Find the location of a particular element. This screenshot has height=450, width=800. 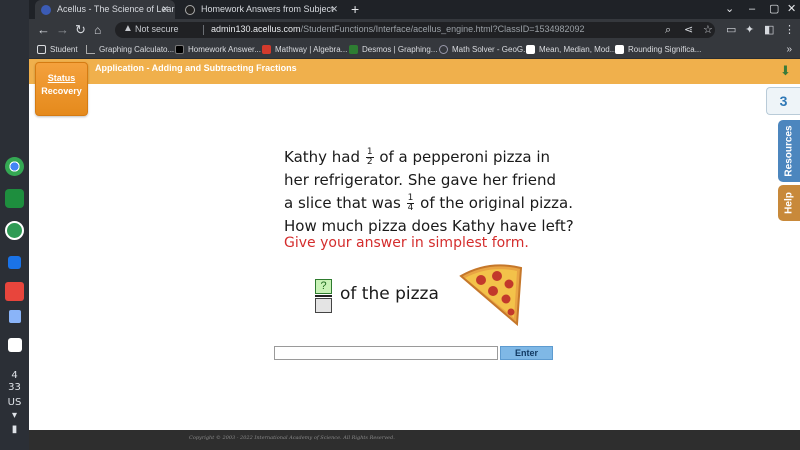

mathway-icon is located at coordinates (266, 49).